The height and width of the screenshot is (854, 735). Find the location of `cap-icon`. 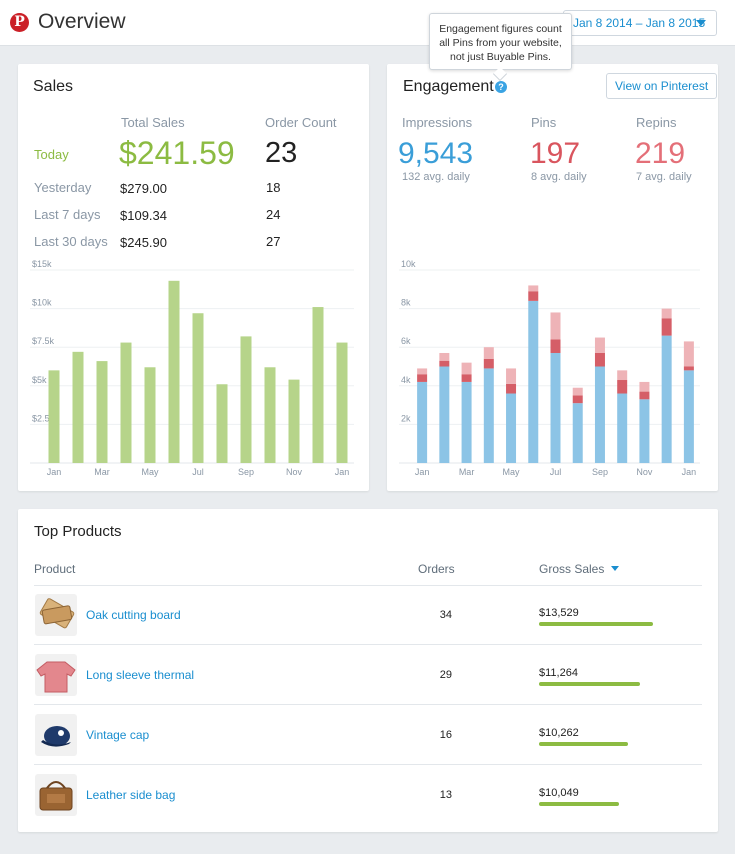

cap-icon is located at coordinates (56, 735).